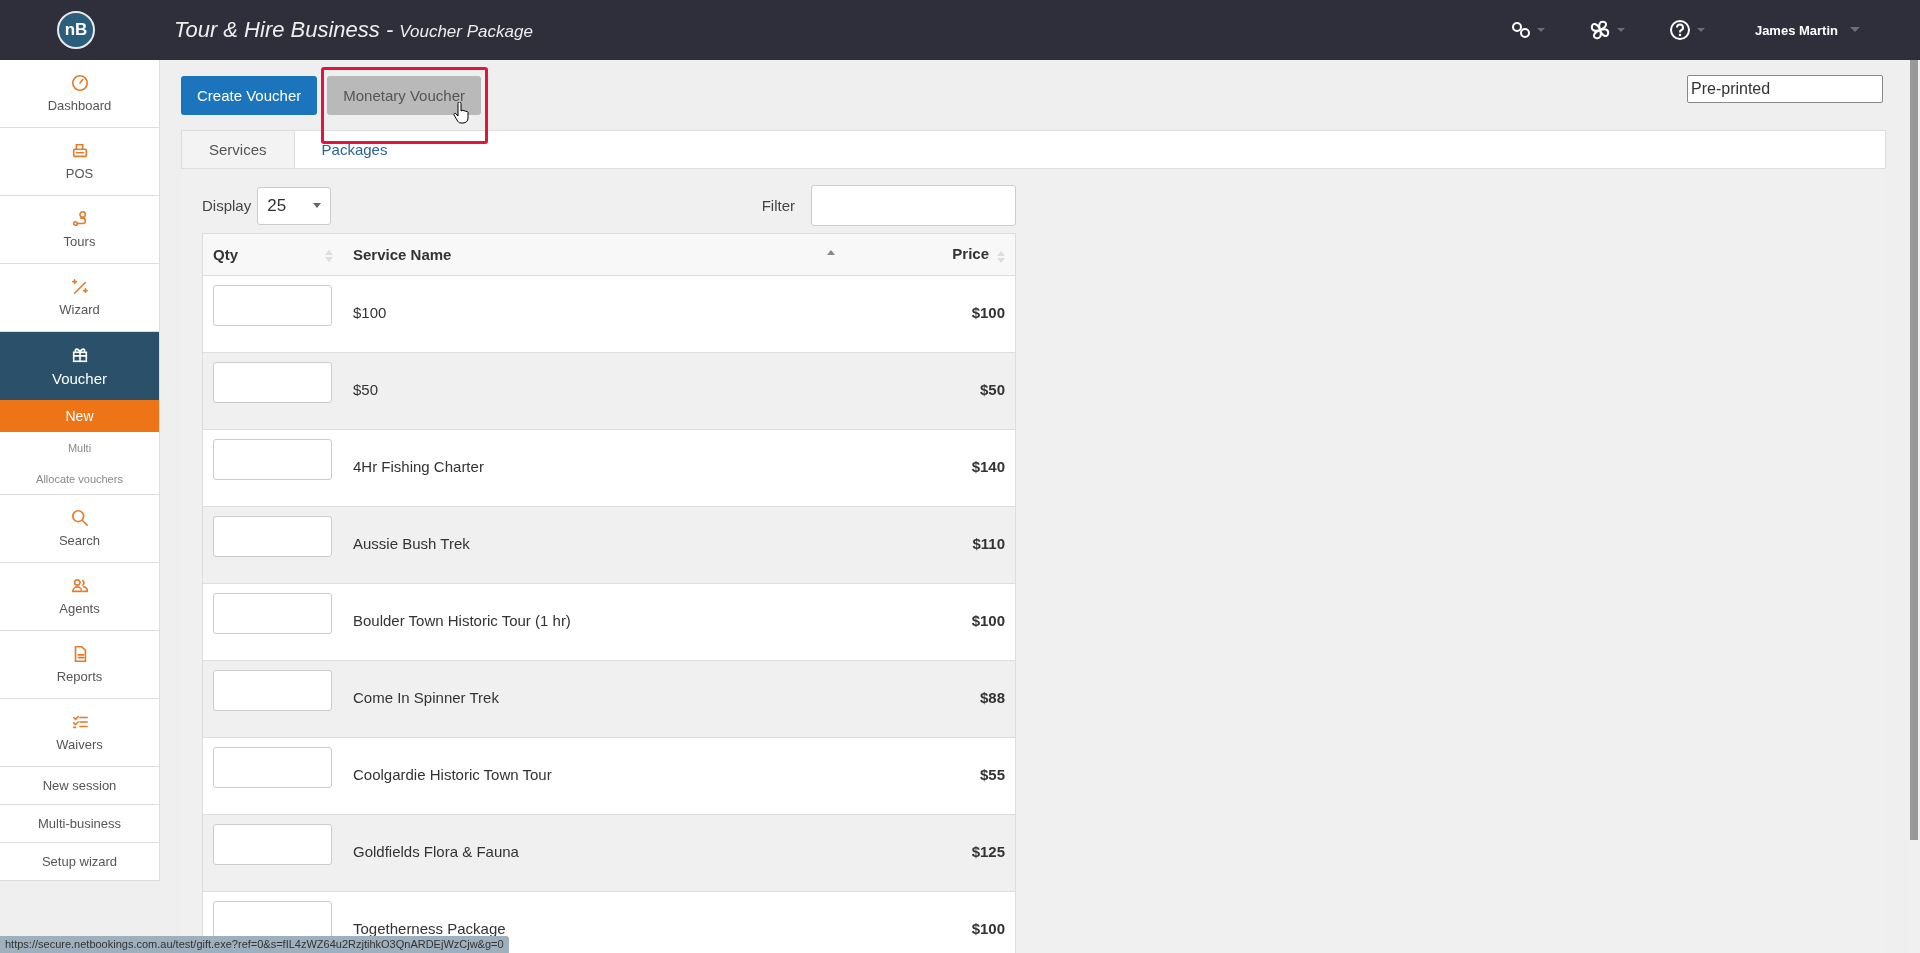  What do you see at coordinates (992, 697) in the screenshot?
I see `table-cell: $88` at bounding box center [992, 697].